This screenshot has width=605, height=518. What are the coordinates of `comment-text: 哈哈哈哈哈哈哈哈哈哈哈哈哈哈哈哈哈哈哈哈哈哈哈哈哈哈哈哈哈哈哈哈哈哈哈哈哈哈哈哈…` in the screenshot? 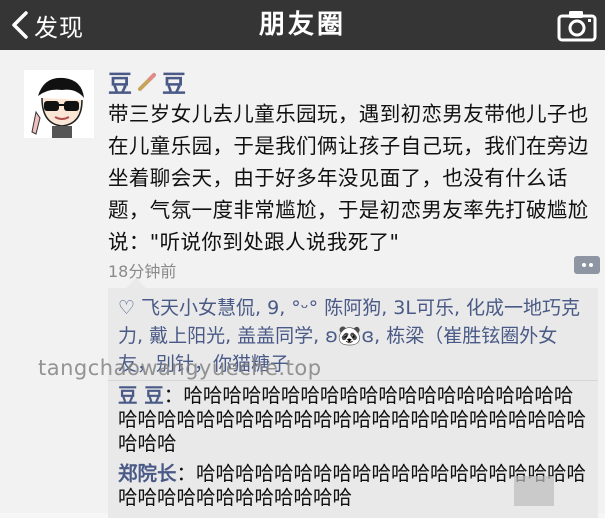 It's located at (352, 419).